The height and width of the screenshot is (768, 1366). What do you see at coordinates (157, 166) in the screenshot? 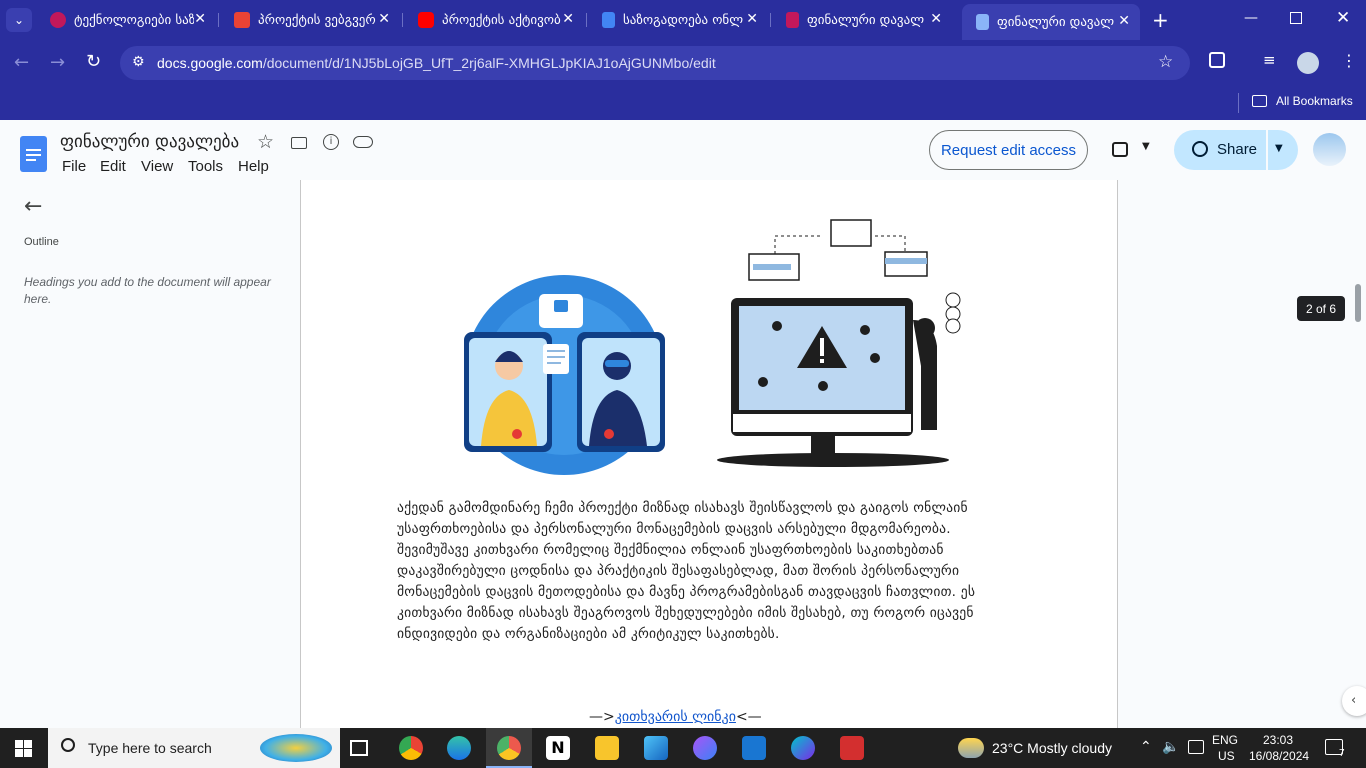
I see `menu-view: View` at bounding box center [157, 166].